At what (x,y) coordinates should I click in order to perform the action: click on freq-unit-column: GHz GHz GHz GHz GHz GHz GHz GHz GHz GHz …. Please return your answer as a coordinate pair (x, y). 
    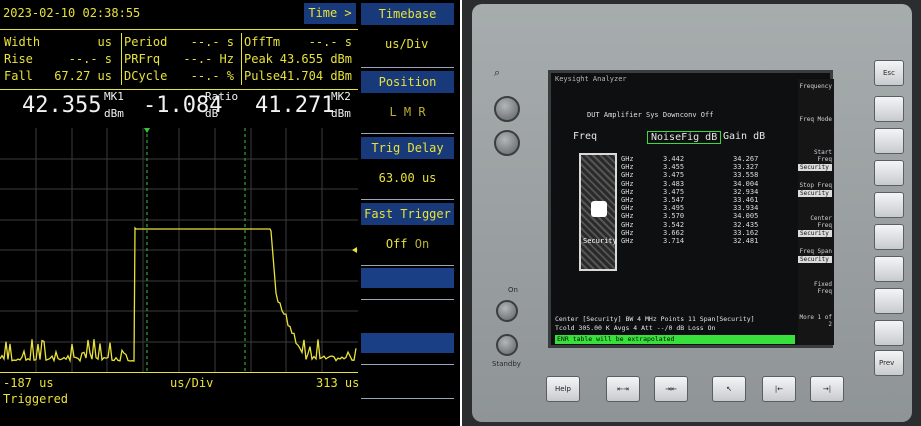
    Looking at the image, I should click on (627, 200).